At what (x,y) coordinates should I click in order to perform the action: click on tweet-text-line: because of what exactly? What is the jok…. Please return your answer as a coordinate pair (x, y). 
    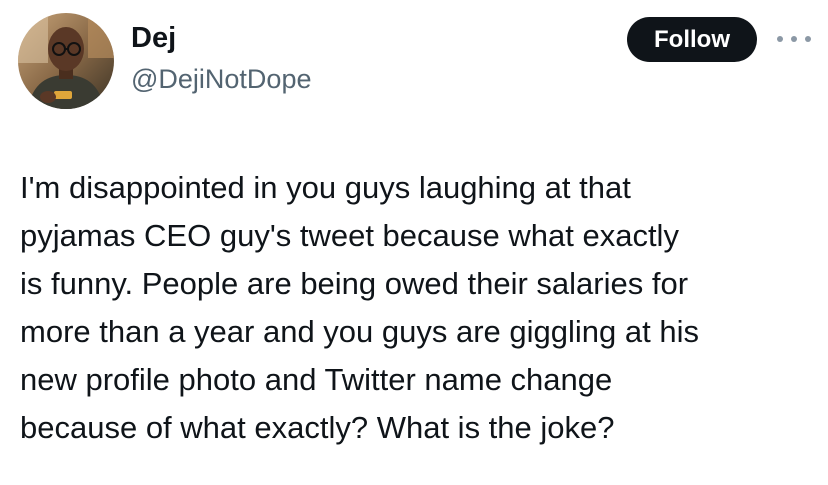
    Looking at the image, I should click on (317, 427).